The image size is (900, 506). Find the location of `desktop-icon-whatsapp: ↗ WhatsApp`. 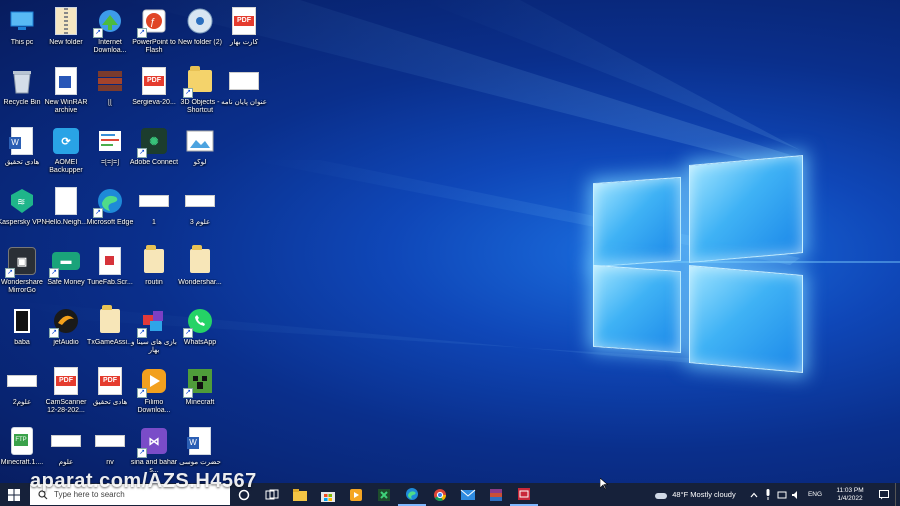

desktop-icon-whatsapp: ↗ WhatsApp is located at coordinates (200, 332).